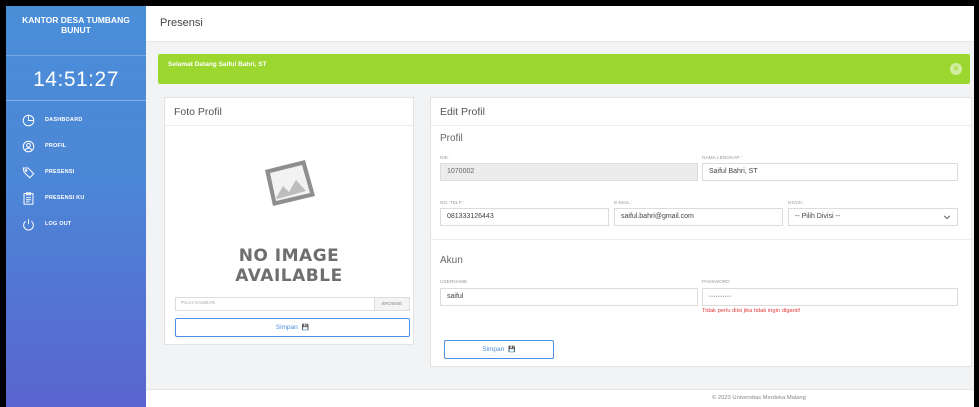  I want to click on power-icon, so click(28, 224).